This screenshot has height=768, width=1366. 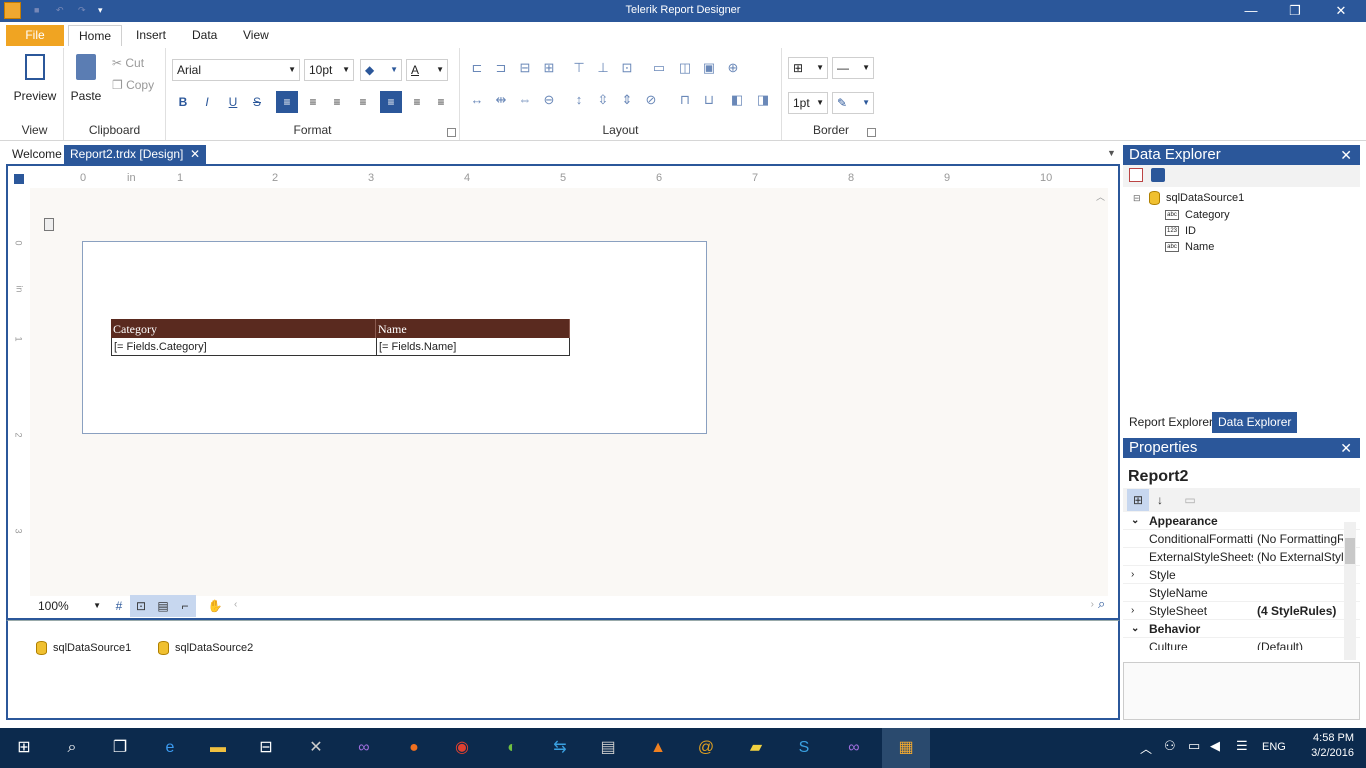 What do you see at coordinates (49, 224) in the screenshot?
I see `section-icon` at bounding box center [49, 224].